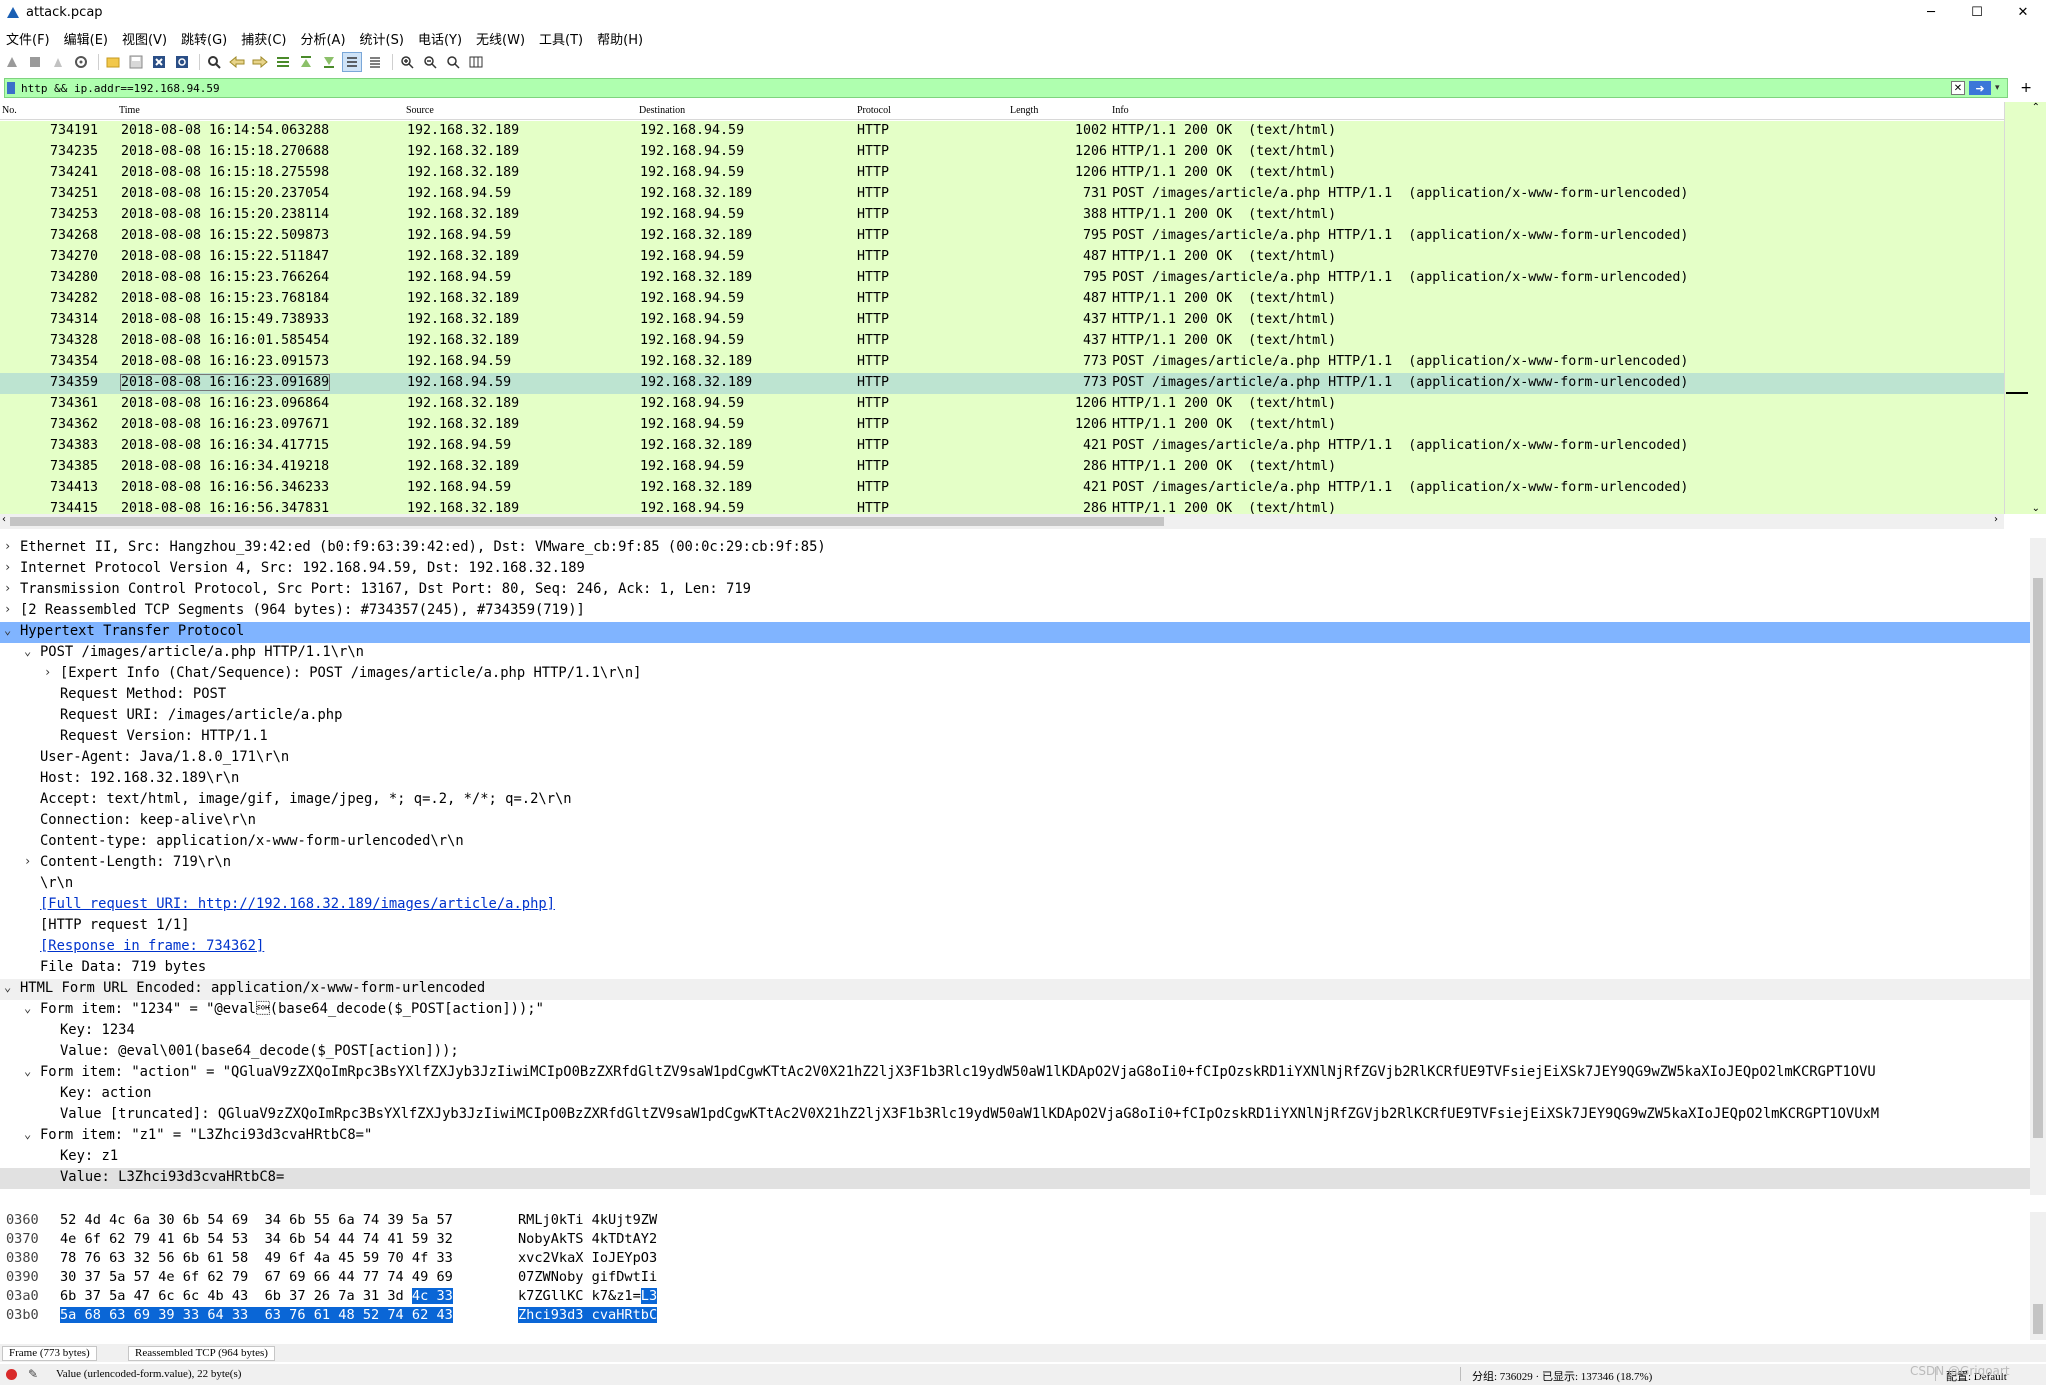 The width and height of the screenshot is (2046, 1385). What do you see at coordinates (1015, 926) in the screenshot?
I see `detail-tree-item: [HTTP request 1/1]` at bounding box center [1015, 926].